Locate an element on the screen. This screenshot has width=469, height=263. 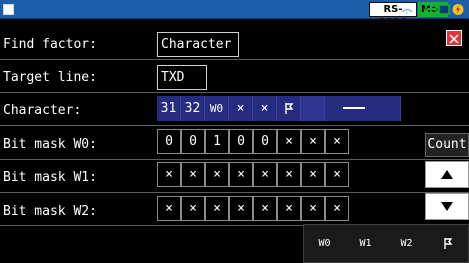
down-arrow-button is located at coordinates (447, 206).